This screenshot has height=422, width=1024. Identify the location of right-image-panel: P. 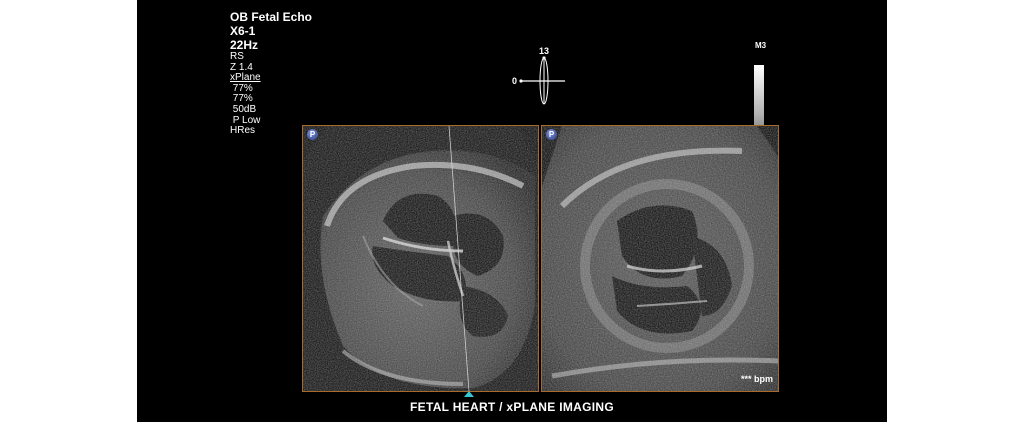
(660, 258).